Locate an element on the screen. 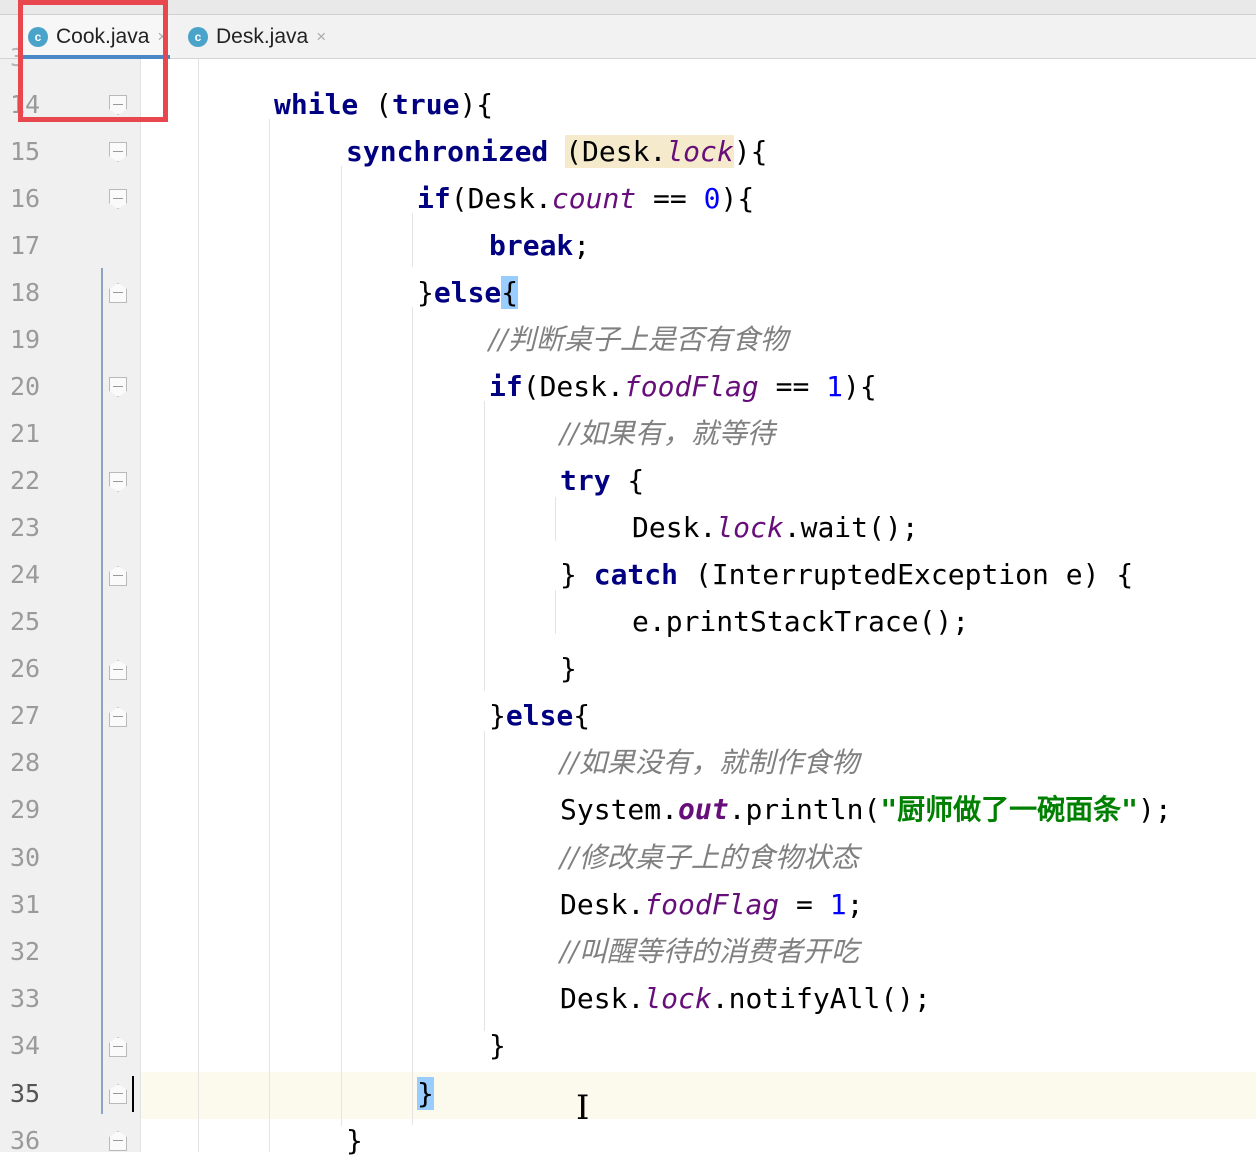 The height and width of the screenshot is (1164, 1256). keyword: try is located at coordinates (585, 480).